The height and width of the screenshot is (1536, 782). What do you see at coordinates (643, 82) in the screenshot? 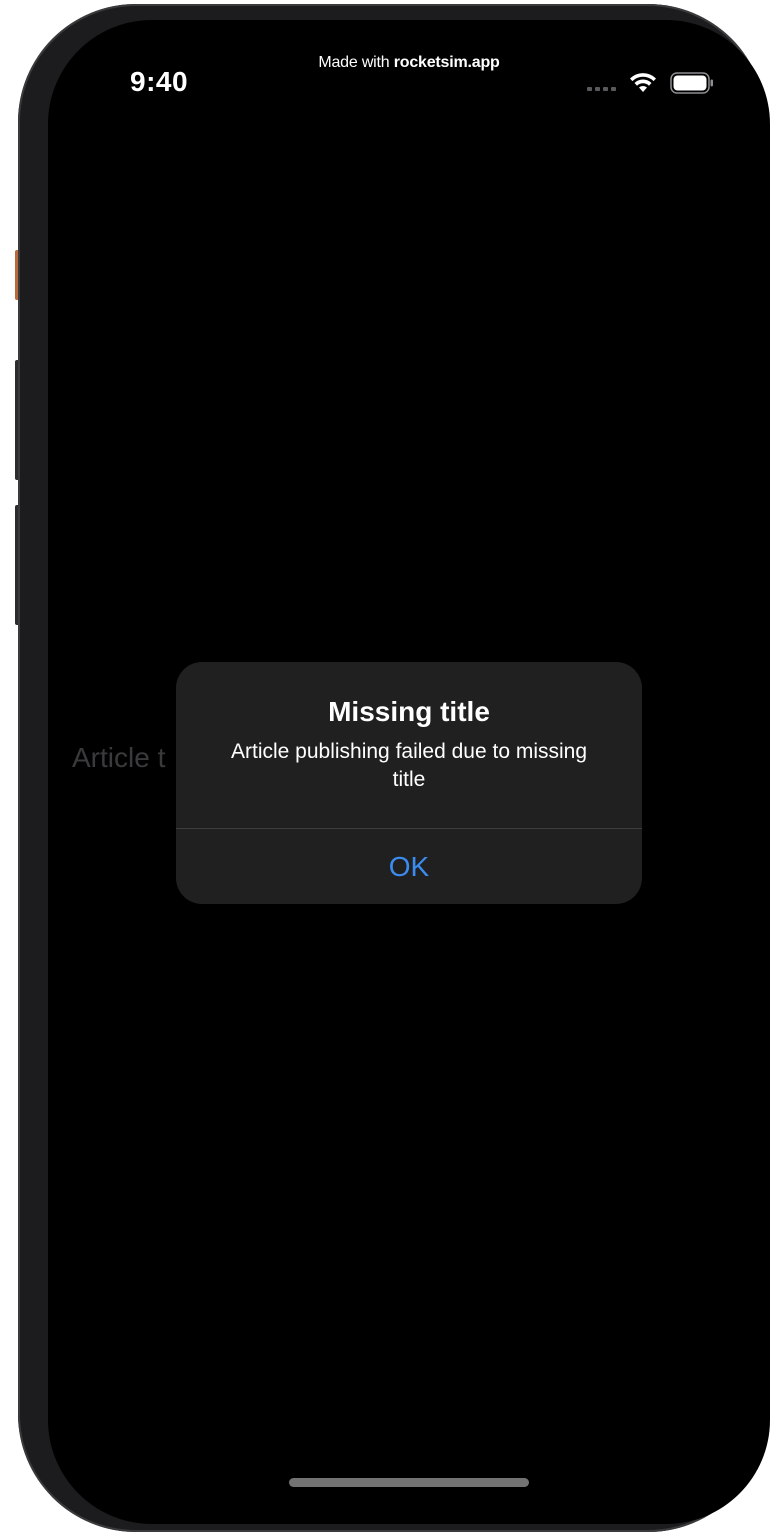
I see `wifi-icon` at bounding box center [643, 82].